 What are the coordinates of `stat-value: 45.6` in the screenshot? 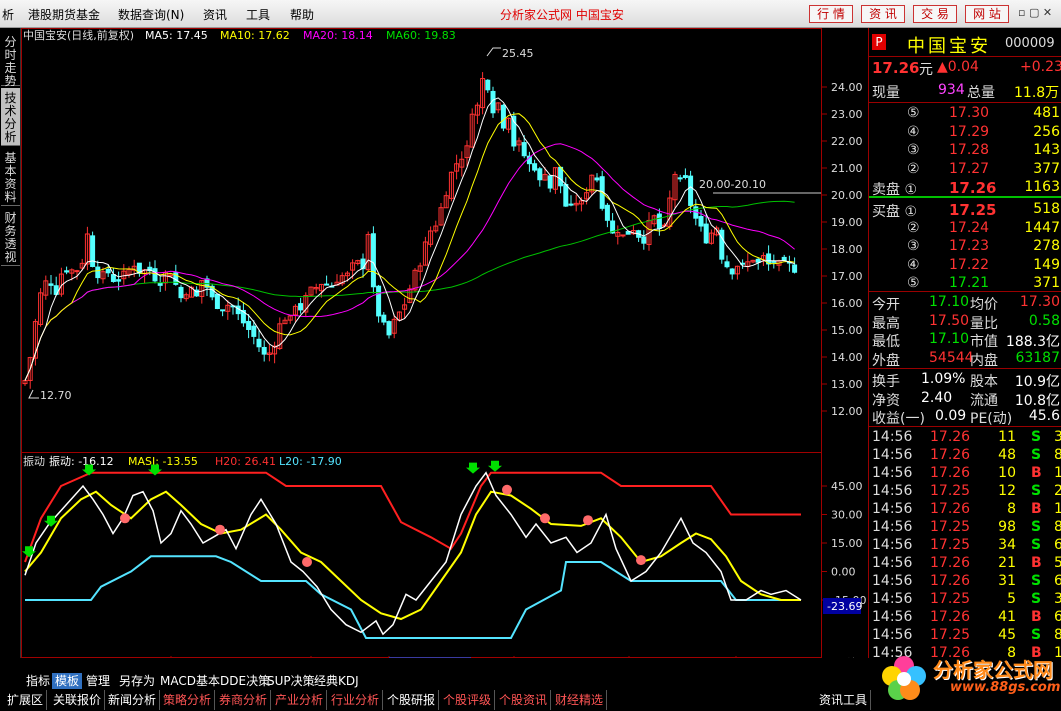 It's located at (1044, 416).